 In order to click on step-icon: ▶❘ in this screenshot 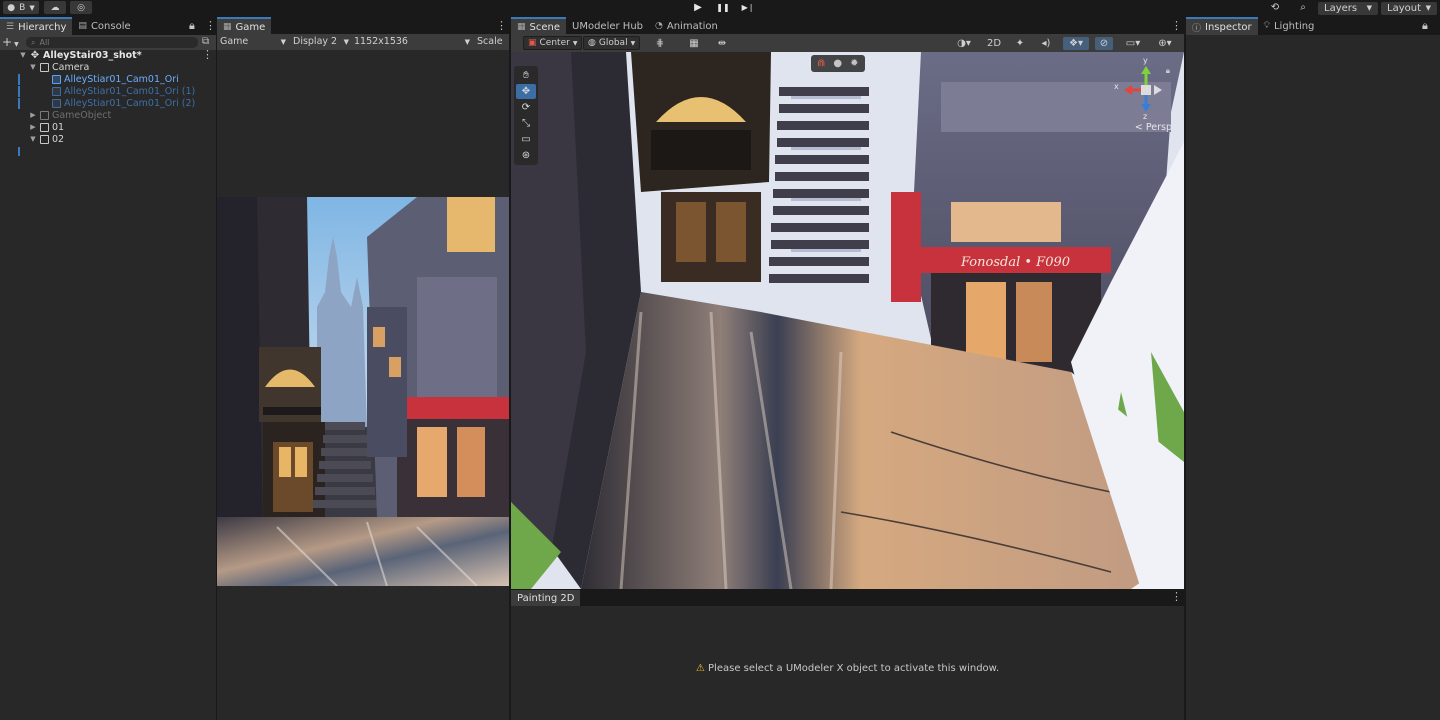, I will do `click(748, 7)`.